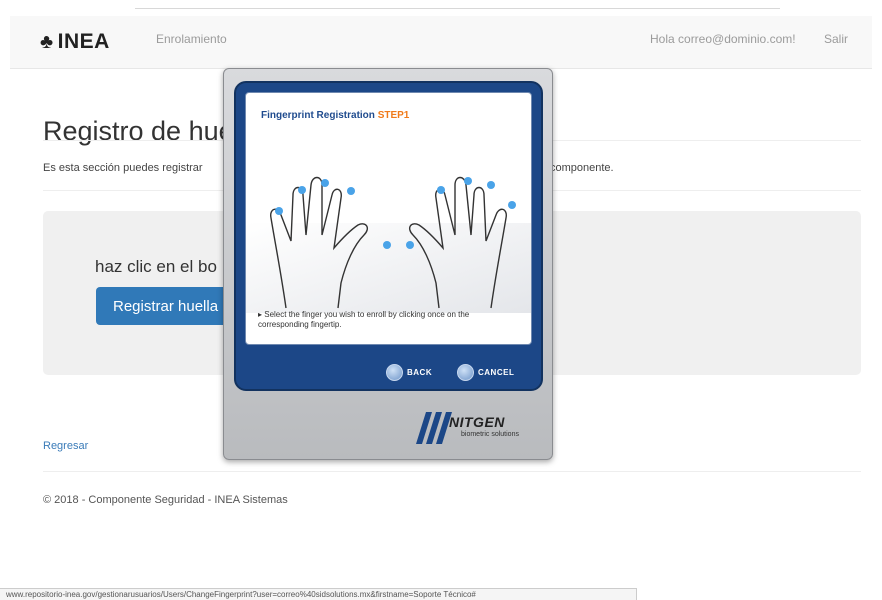 The height and width of the screenshot is (600, 882). What do you see at coordinates (279, 211) in the screenshot?
I see `fingertip-left-pinky` at bounding box center [279, 211].